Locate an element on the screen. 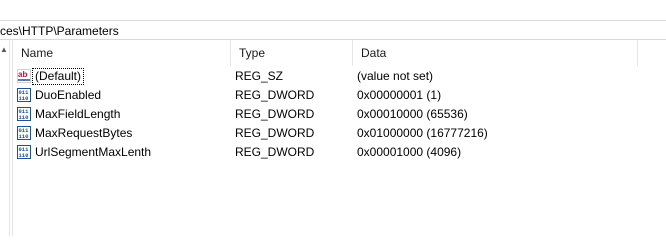 The image size is (666, 240). value-name: (Default) is located at coordinates (58, 77).